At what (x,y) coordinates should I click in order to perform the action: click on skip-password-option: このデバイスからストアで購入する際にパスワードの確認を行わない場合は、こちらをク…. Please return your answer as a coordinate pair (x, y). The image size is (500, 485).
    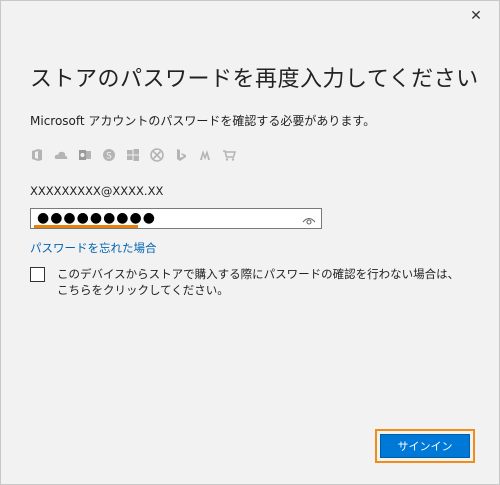
    Looking at the image, I should click on (254, 282).